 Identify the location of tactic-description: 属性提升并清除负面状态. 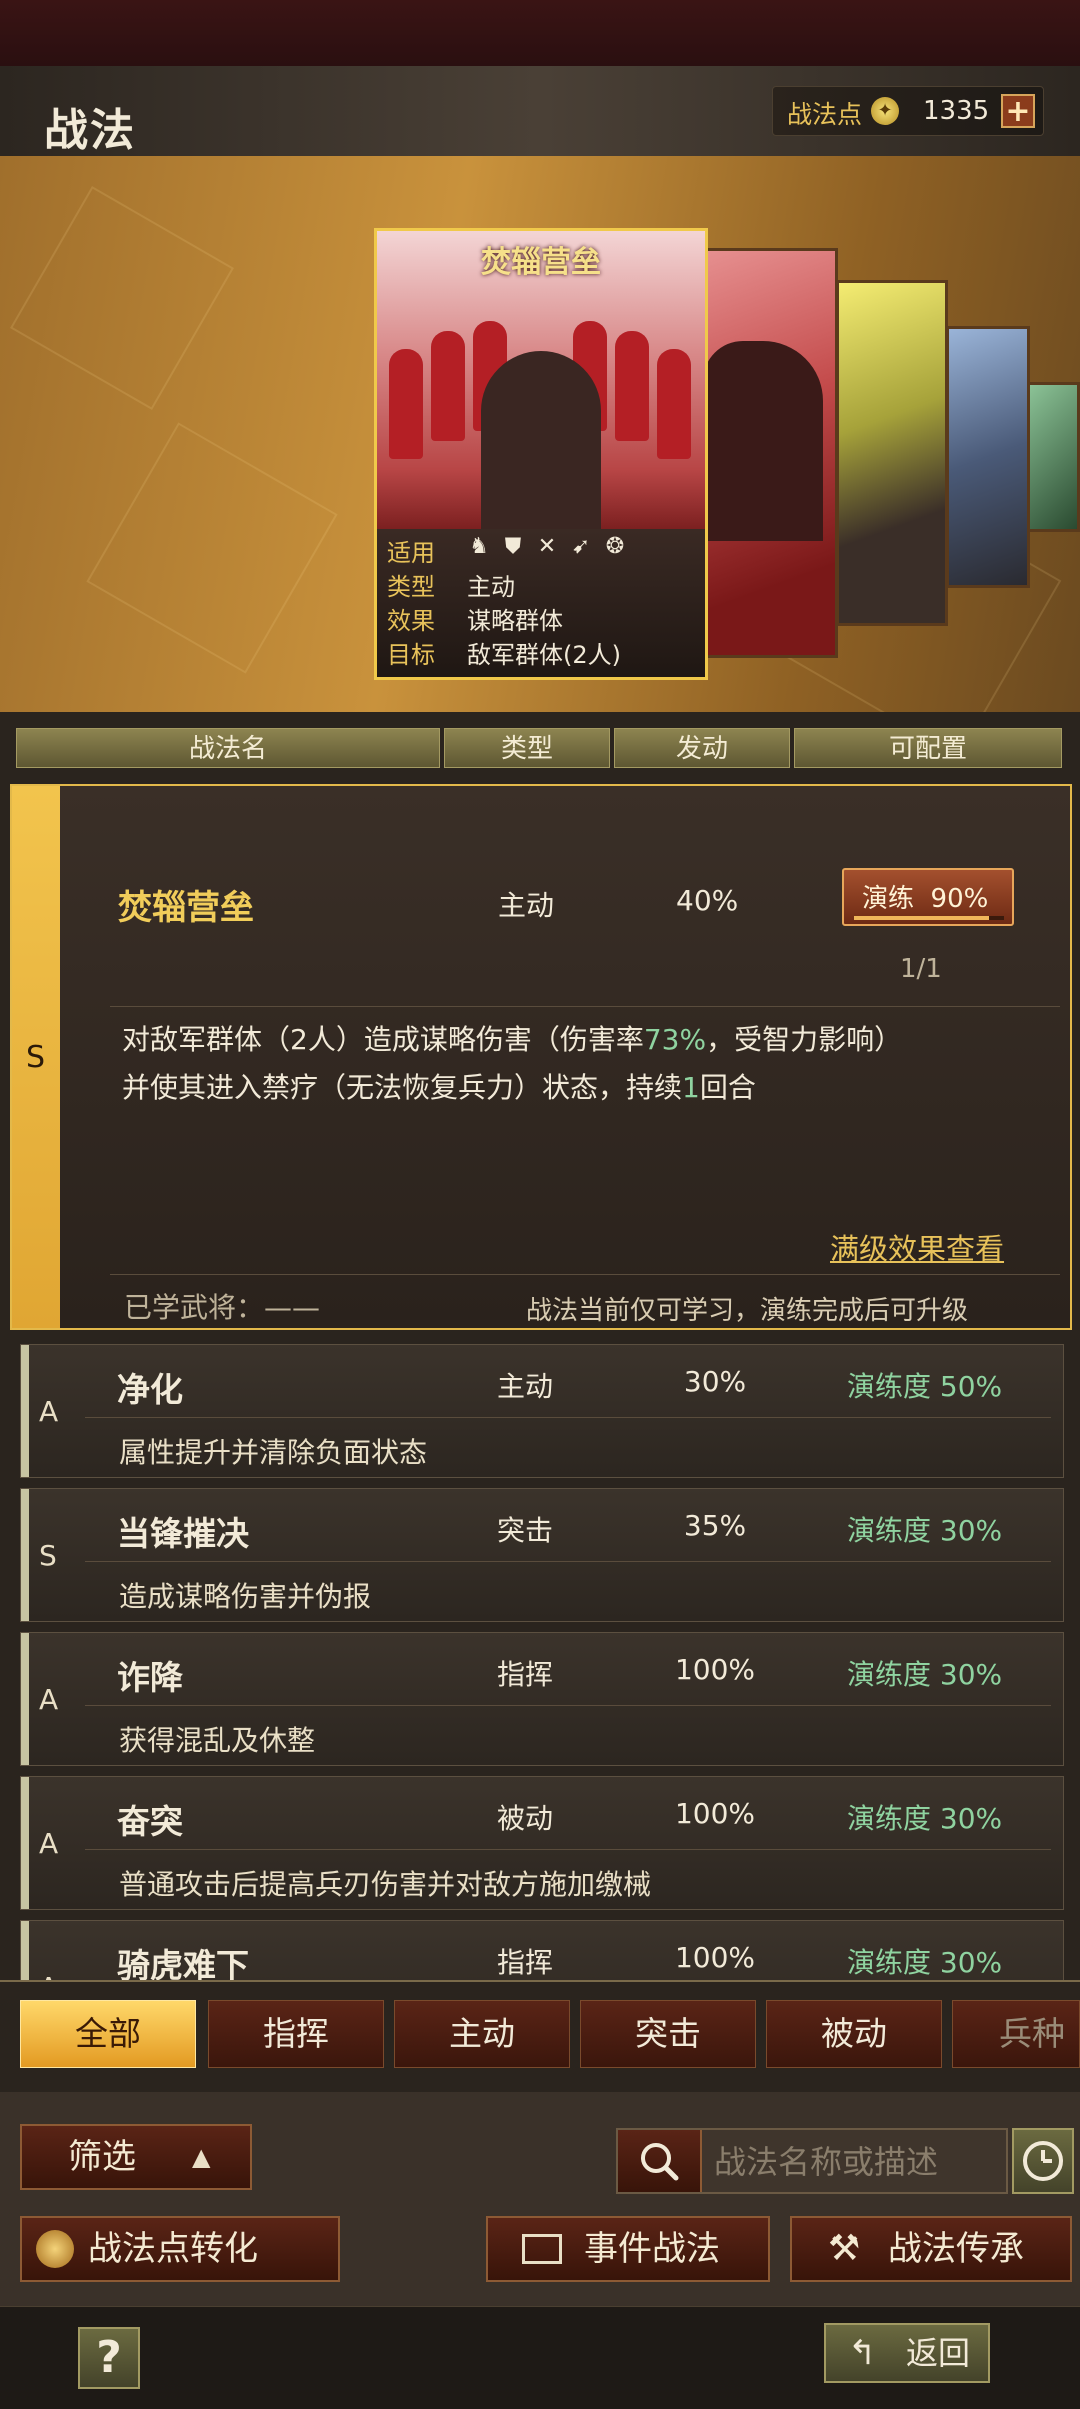
(273, 1452).